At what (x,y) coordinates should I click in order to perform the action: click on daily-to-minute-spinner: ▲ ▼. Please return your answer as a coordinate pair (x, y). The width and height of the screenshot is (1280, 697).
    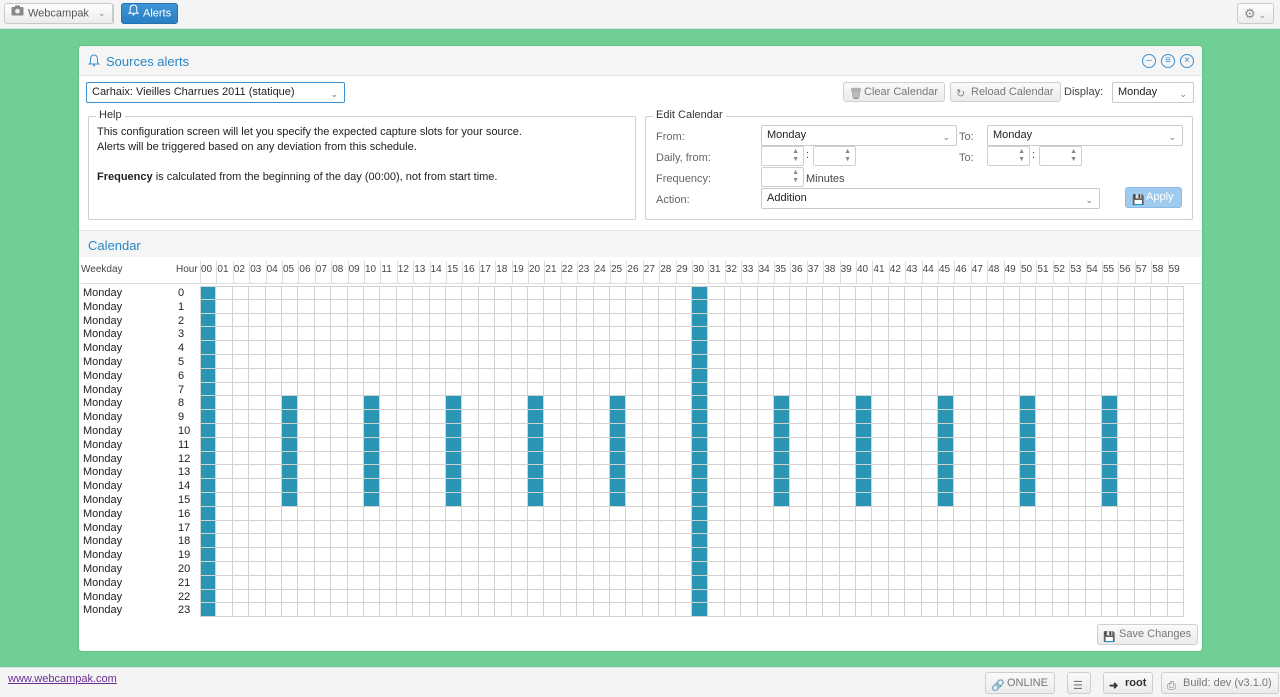
    Looking at the image, I should click on (1060, 156).